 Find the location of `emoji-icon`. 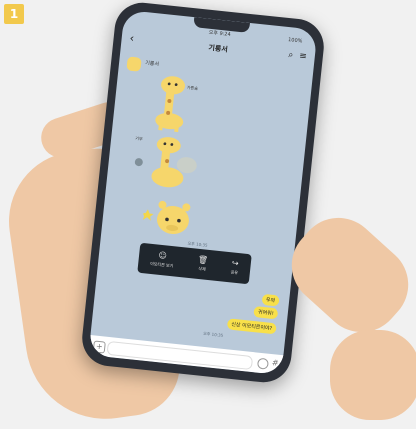

emoji-icon is located at coordinates (262, 363).